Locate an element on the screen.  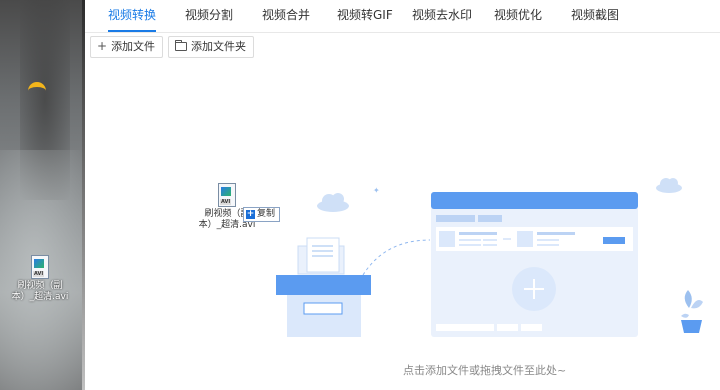
desktop-file-label-line1: 刷视频（副 is located at coordinates (40, 286).